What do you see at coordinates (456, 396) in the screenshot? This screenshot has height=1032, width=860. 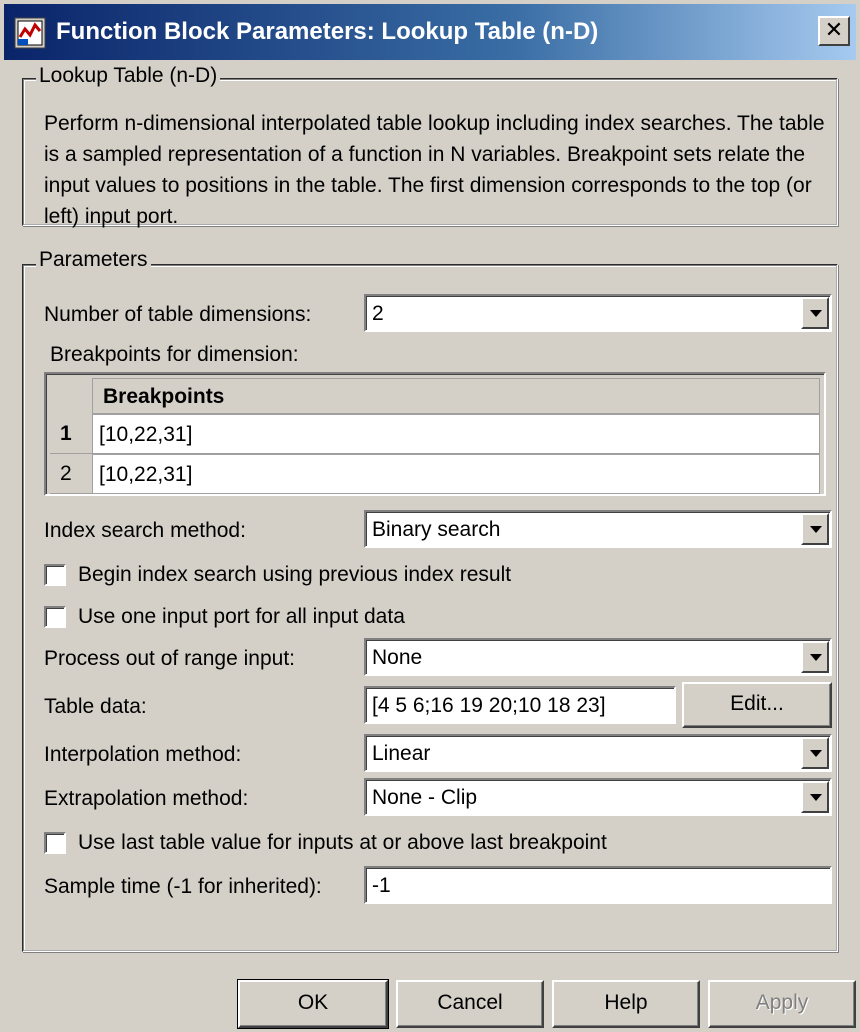 I see `breakpoints-column-header: Breakpoints` at bounding box center [456, 396].